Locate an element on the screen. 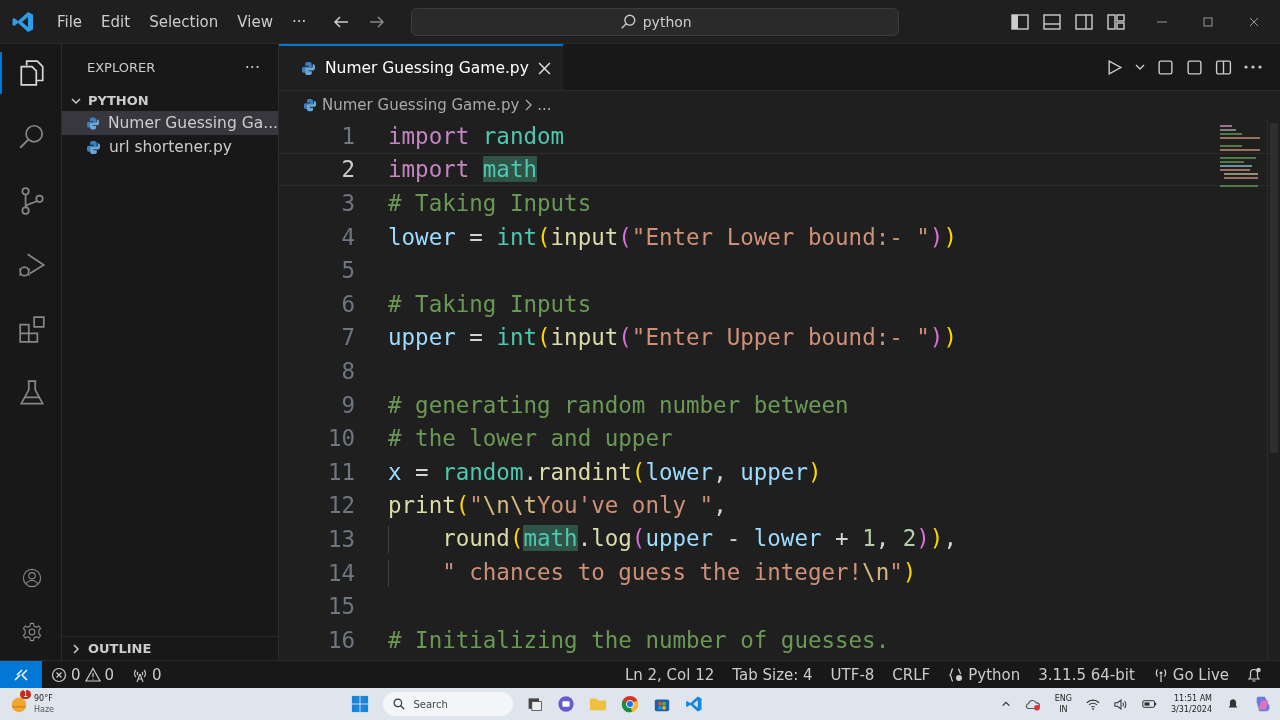 The image size is (1280, 720). line-number: 2 is located at coordinates (347, 169).